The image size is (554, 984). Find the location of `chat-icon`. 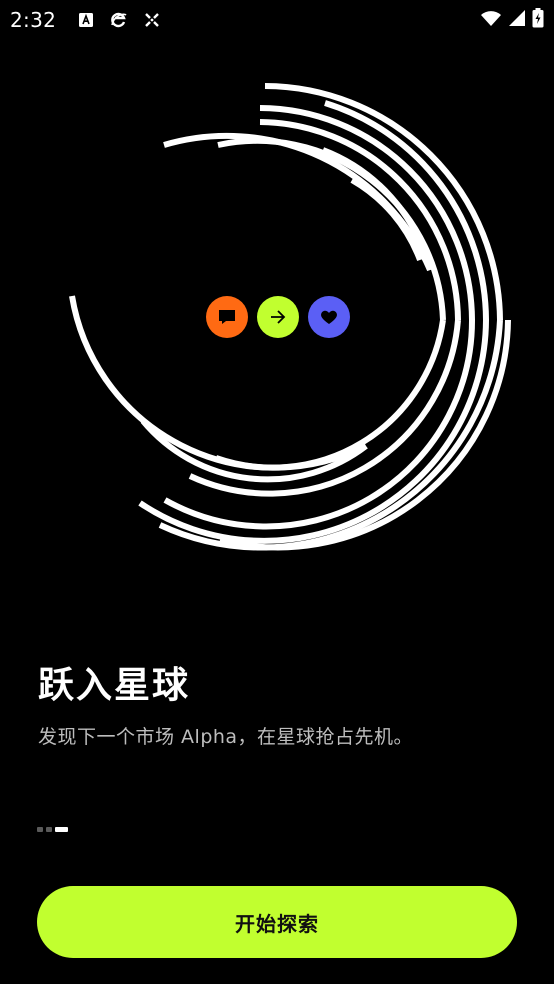

chat-icon is located at coordinates (227, 317).